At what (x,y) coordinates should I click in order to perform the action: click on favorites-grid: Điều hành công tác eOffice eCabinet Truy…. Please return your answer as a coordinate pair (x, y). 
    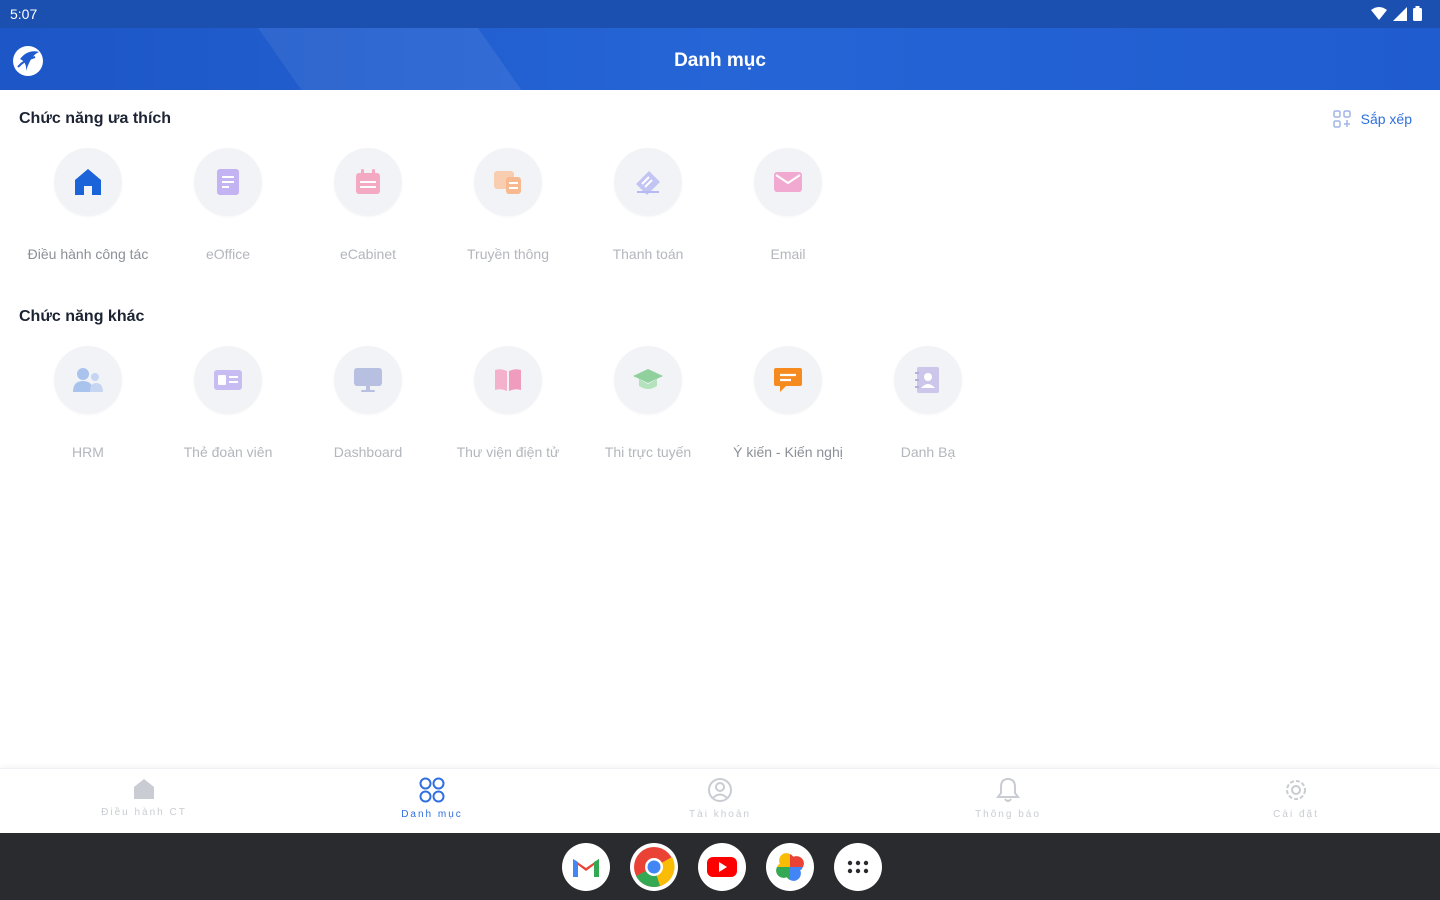
    Looking at the image, I should click on (438, 205).